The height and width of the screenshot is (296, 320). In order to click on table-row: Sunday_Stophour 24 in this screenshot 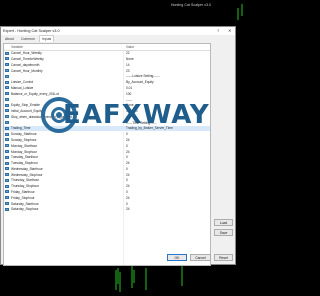, I will do `click(107, 140)`.